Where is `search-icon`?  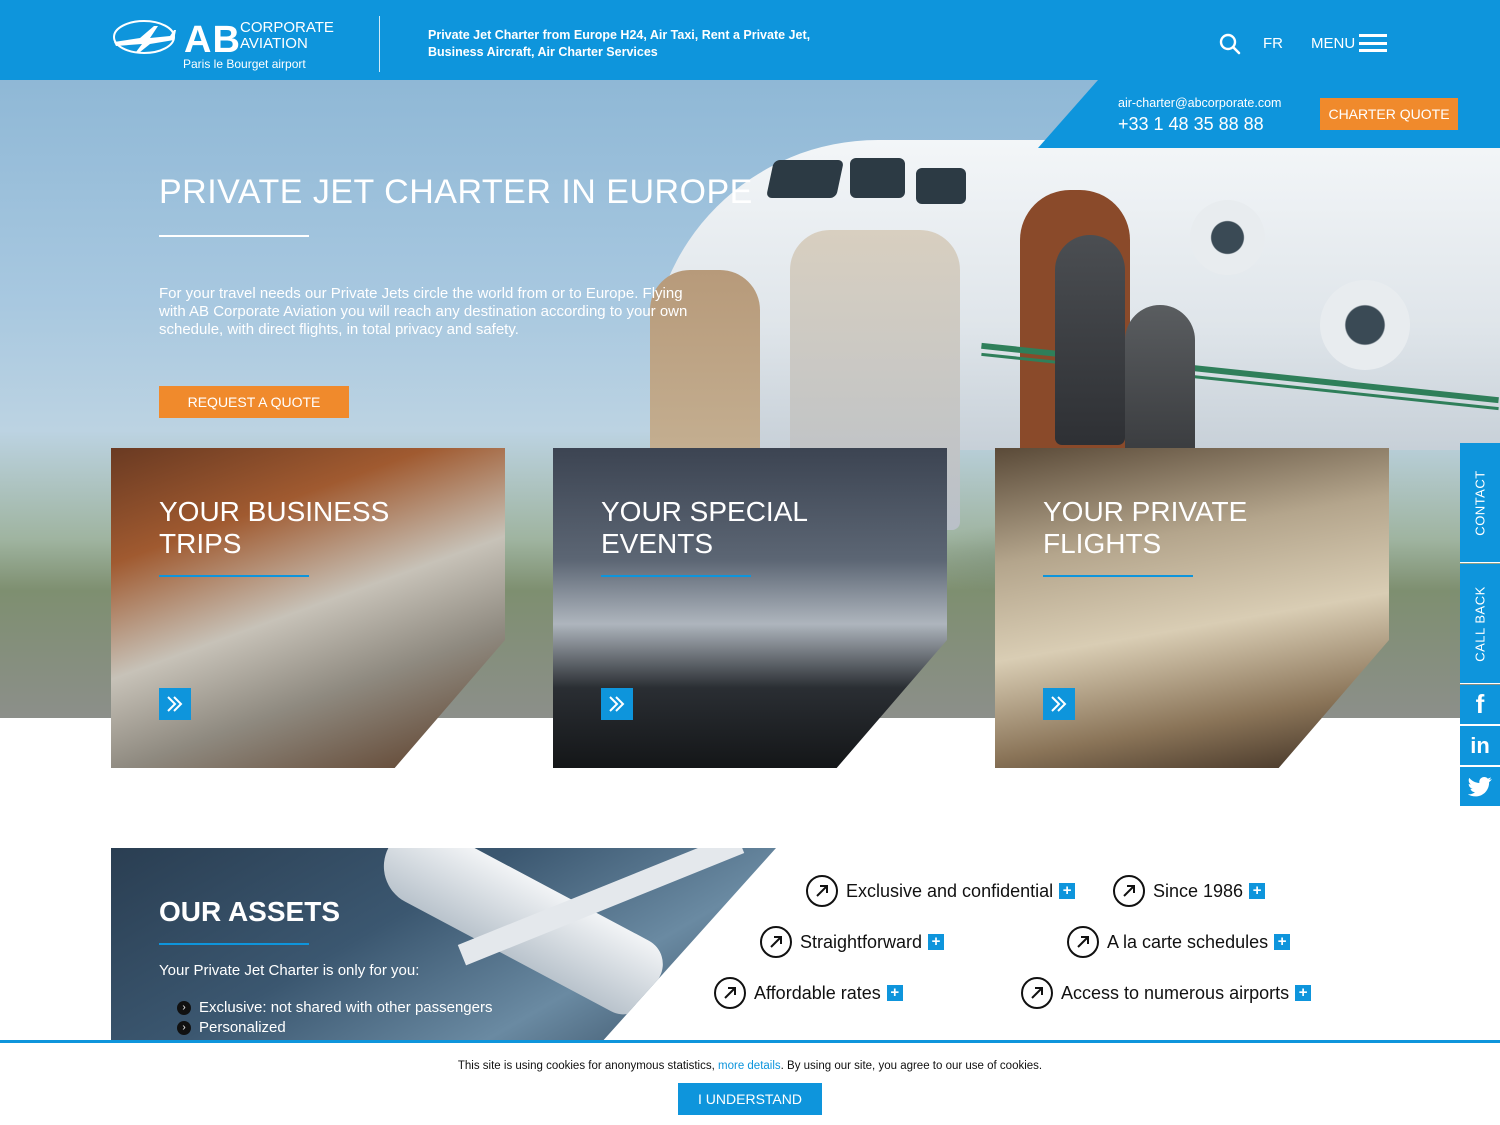 search-icon is located at coordinates (1230, 44).